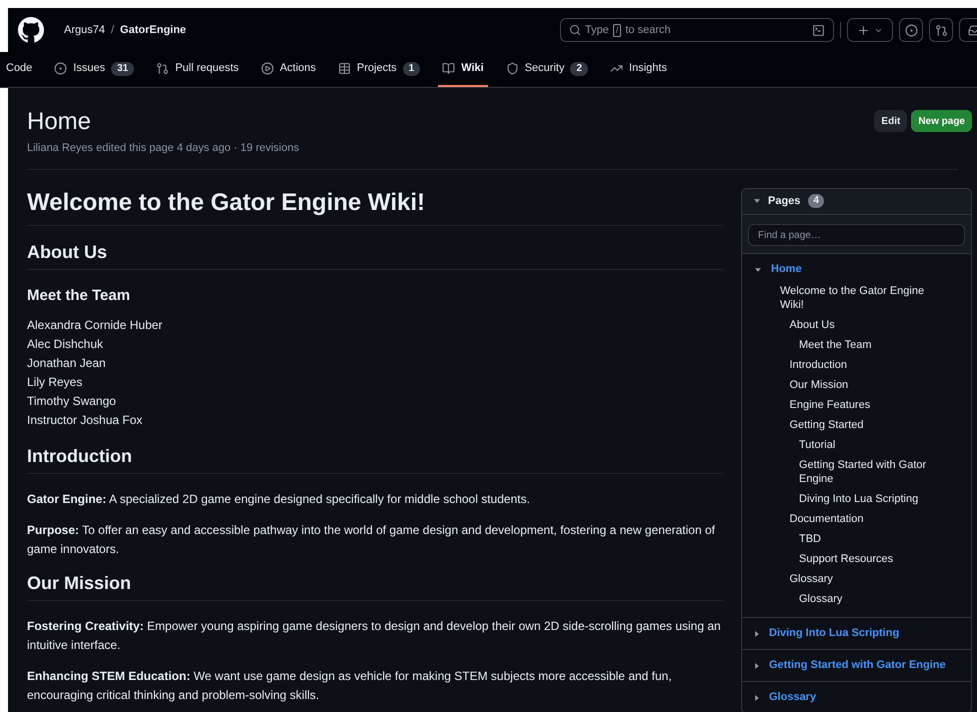 The height and width of the screenshot is (712, 977). I want to click on count-badge: 1, so click(411, 69).